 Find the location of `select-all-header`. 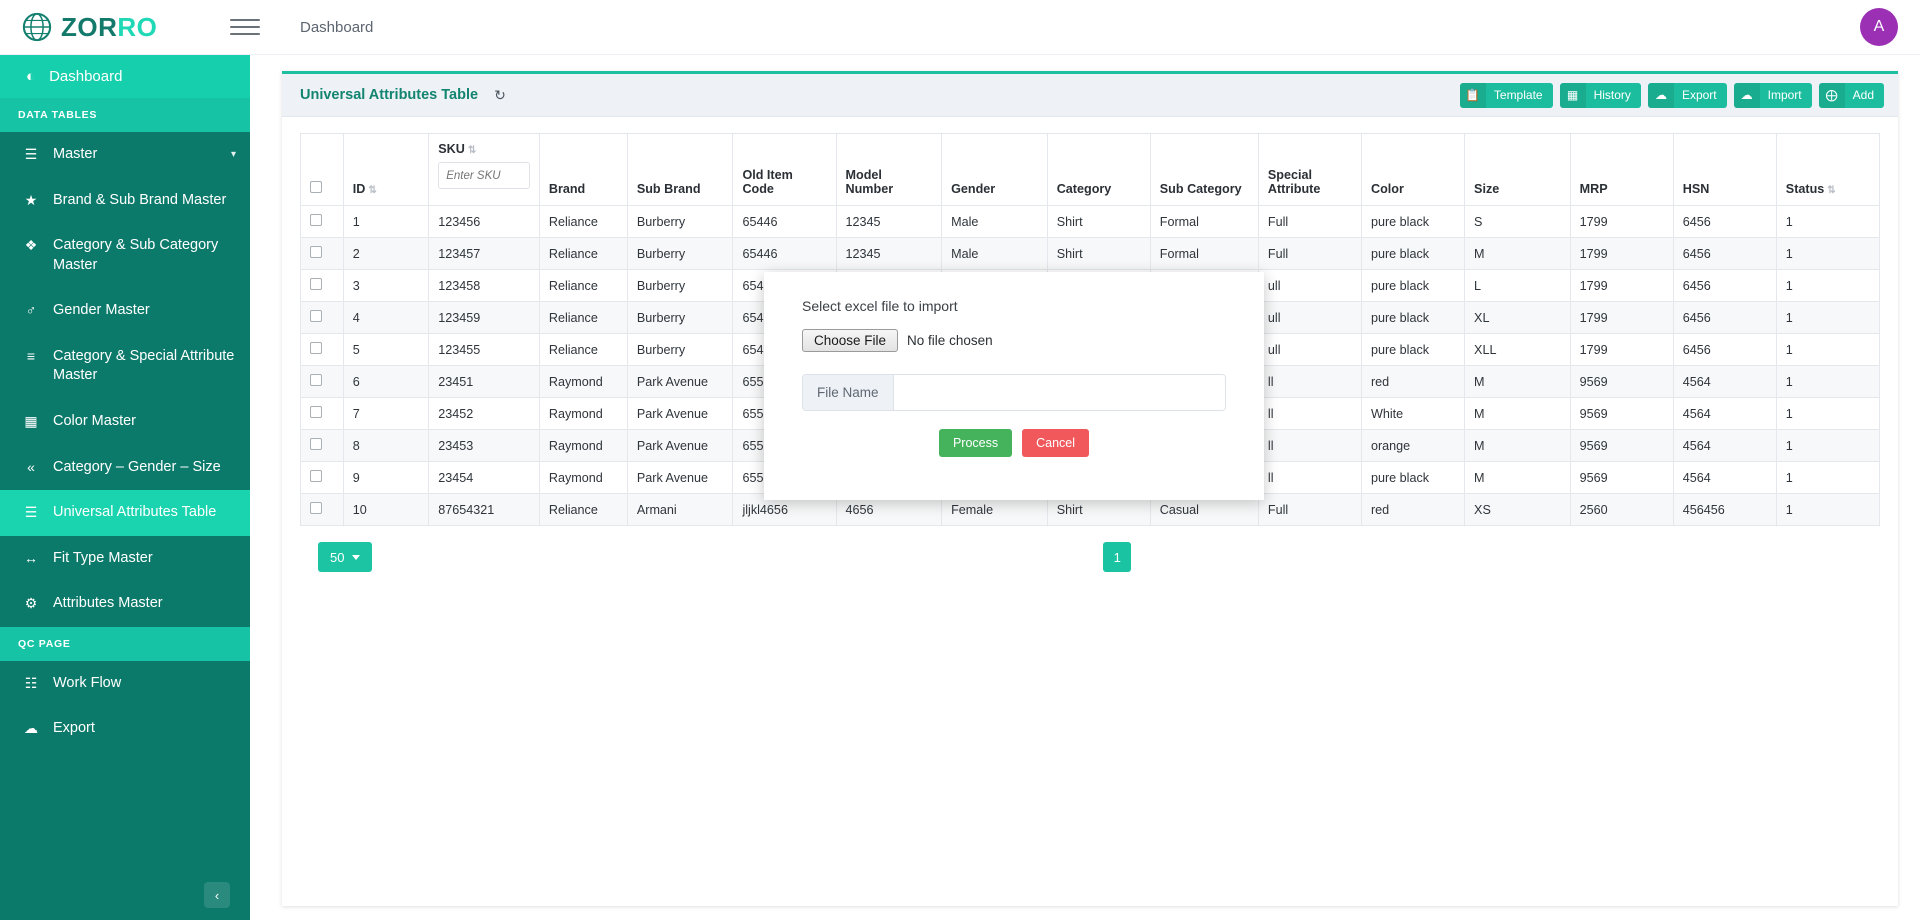

select-all-header is located at coordinates (322, 169).